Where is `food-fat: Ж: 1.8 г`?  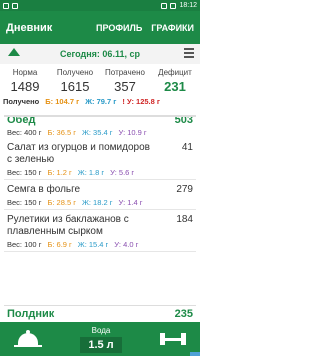
food-fat: Ж: 1.8 г is located at coordinates (91, 172).